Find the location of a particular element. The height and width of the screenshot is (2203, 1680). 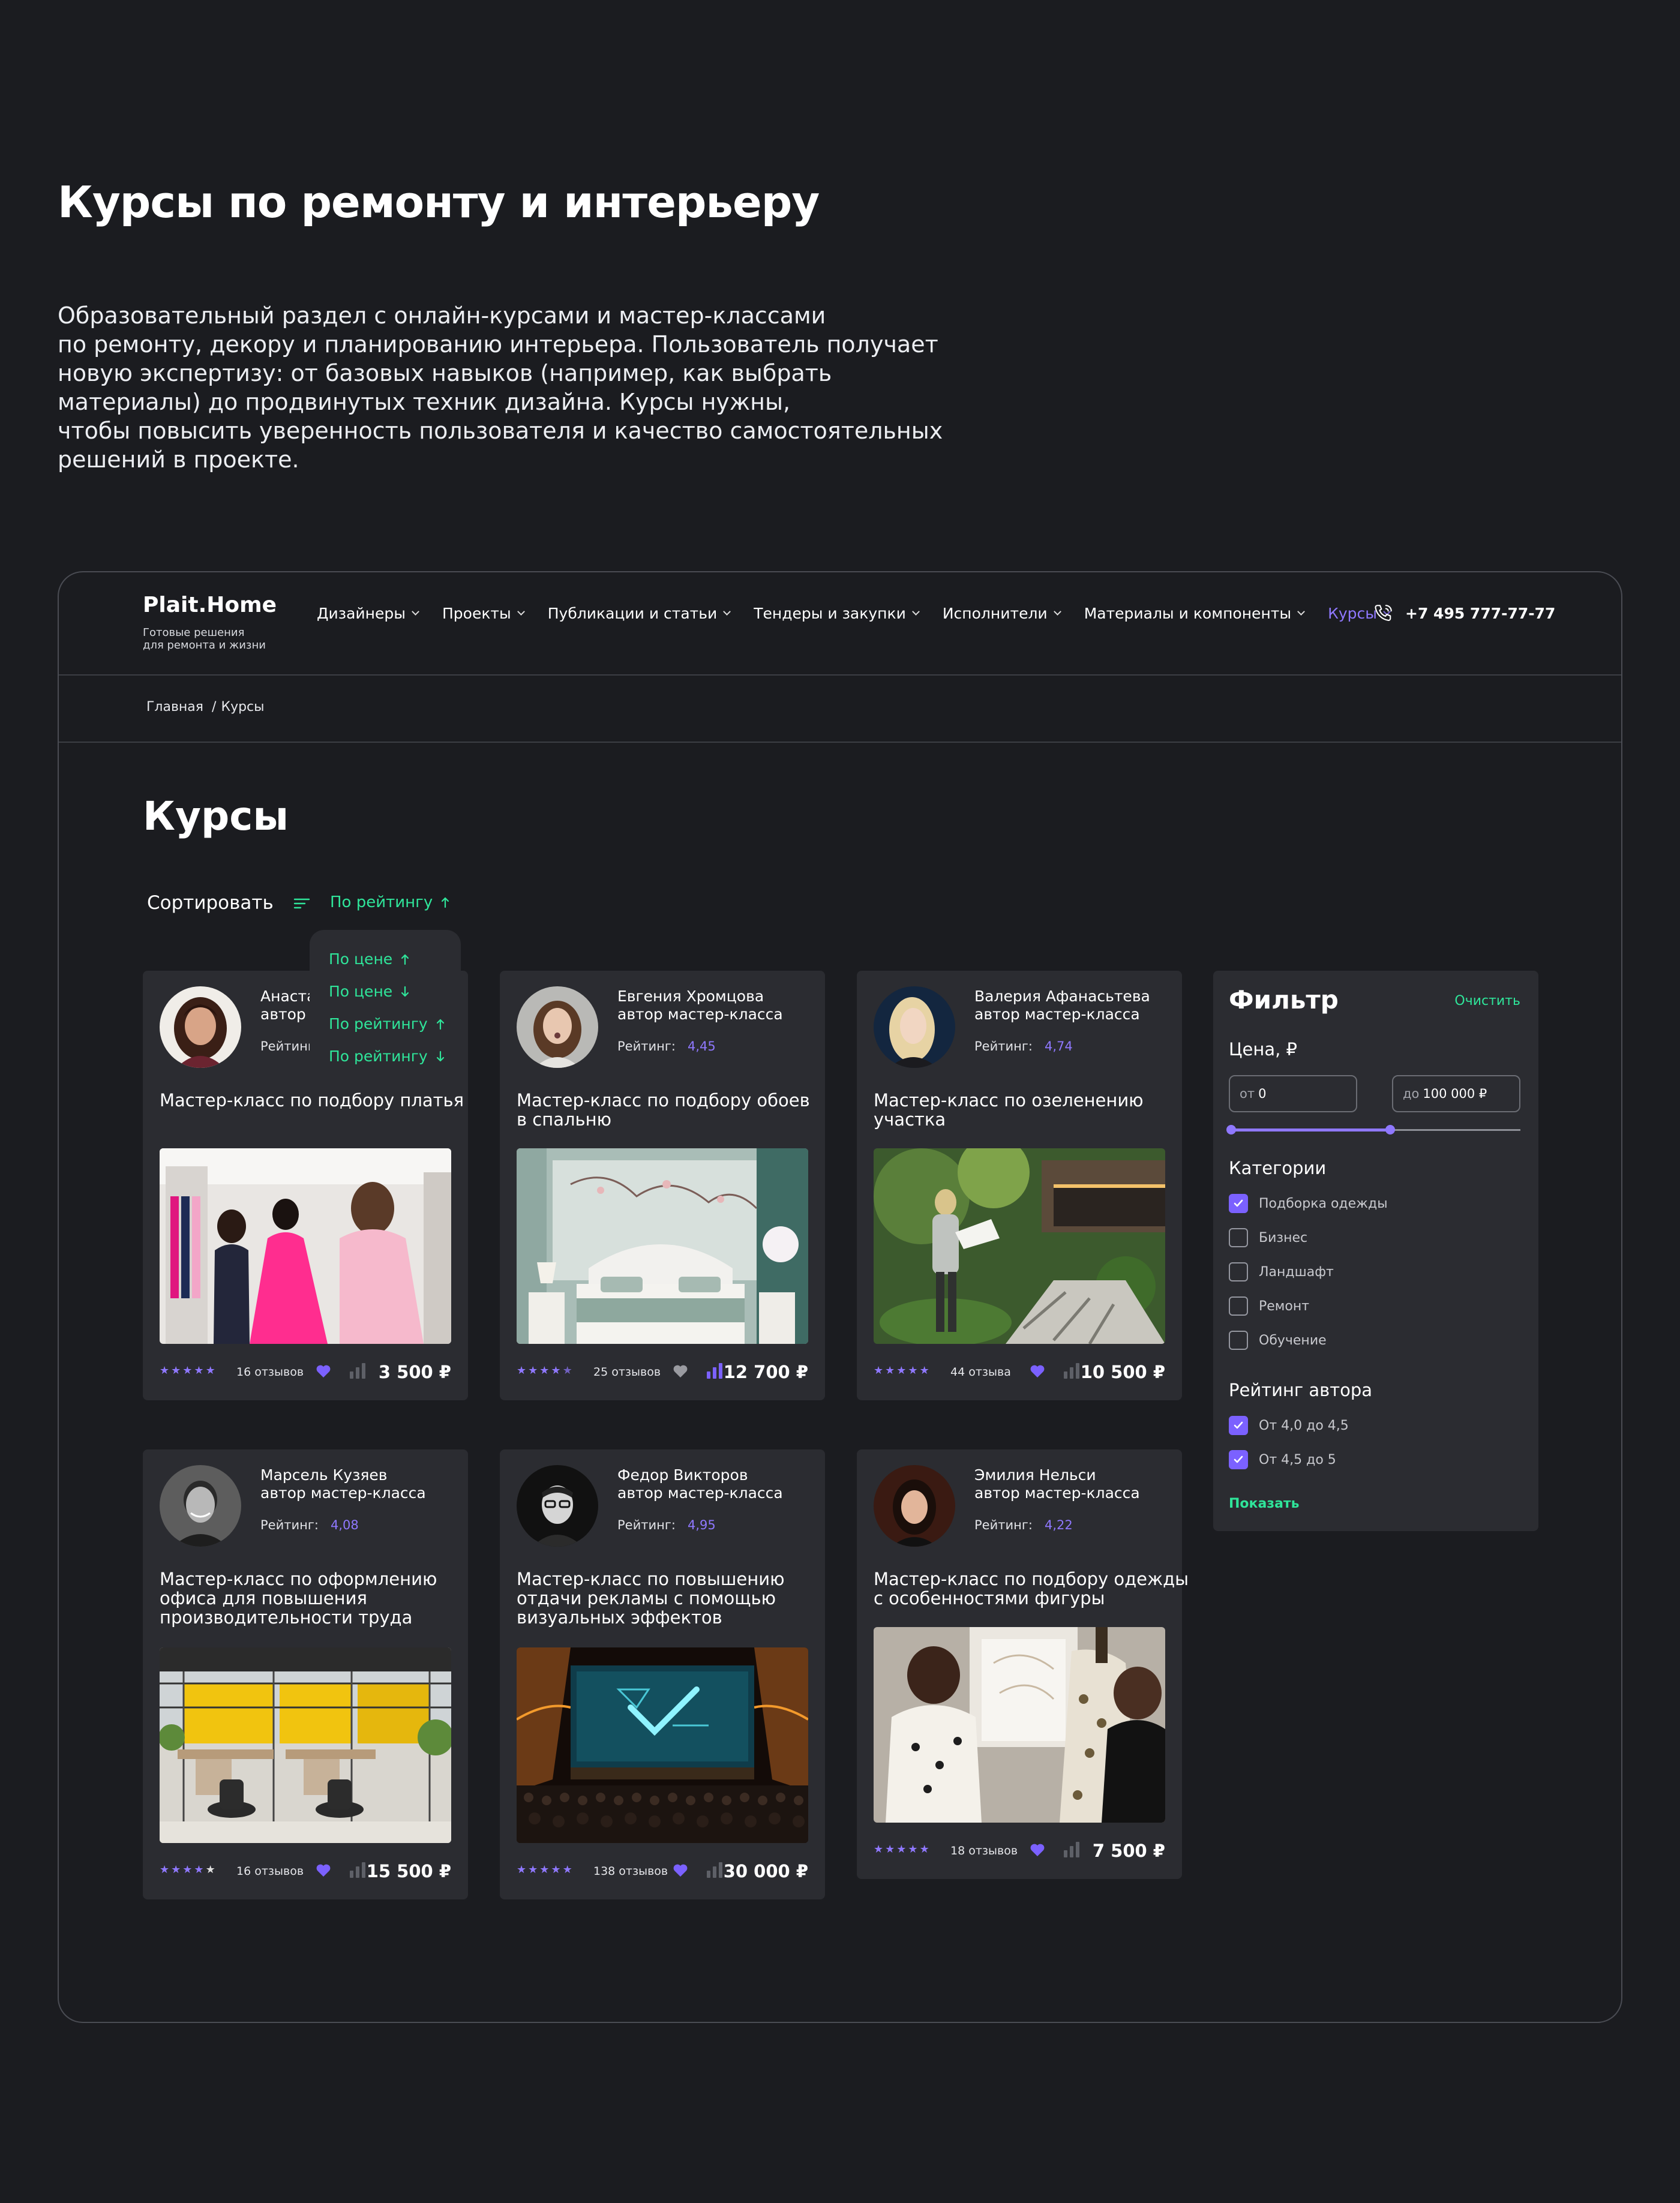

nav-label: Дизайнеры is located at coordinates (361, 613).